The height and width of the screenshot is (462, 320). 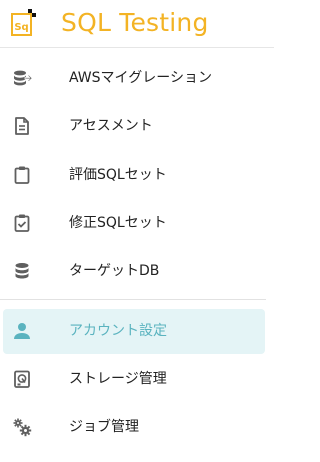 I want to click on nav-item-label: アセスメント, so click(x=111, y=126).